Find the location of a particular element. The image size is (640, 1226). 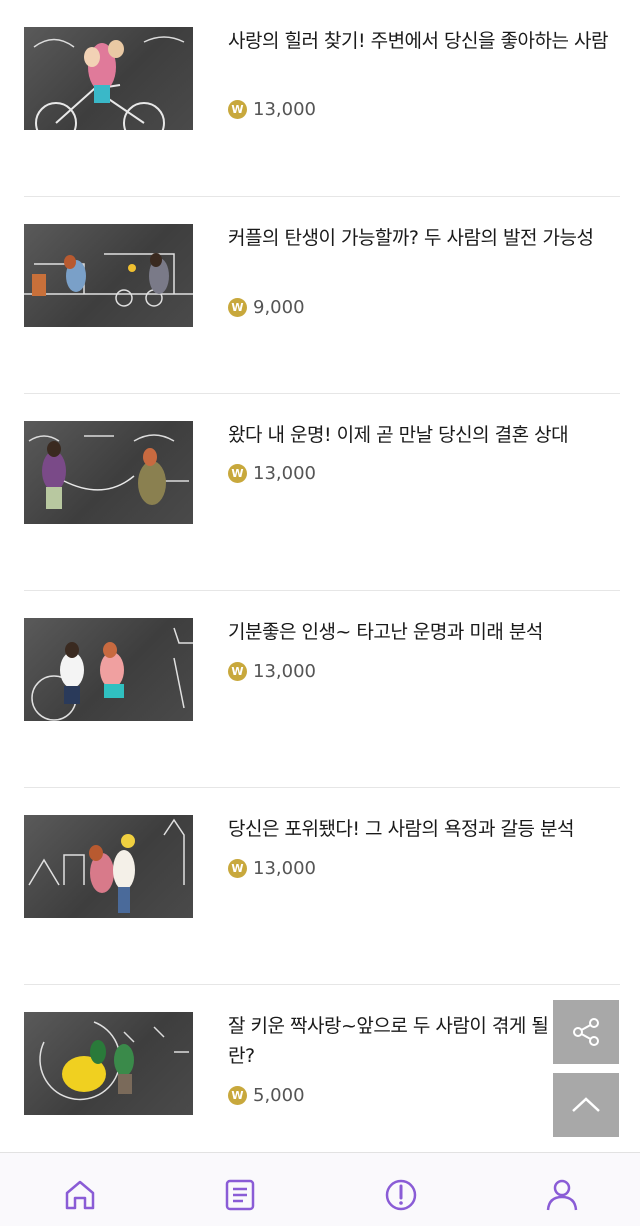

list-item: 기분좋은 인생~ 타고난 운명과 미래 분석 W 13,000 is located at coordinates (322, 689).